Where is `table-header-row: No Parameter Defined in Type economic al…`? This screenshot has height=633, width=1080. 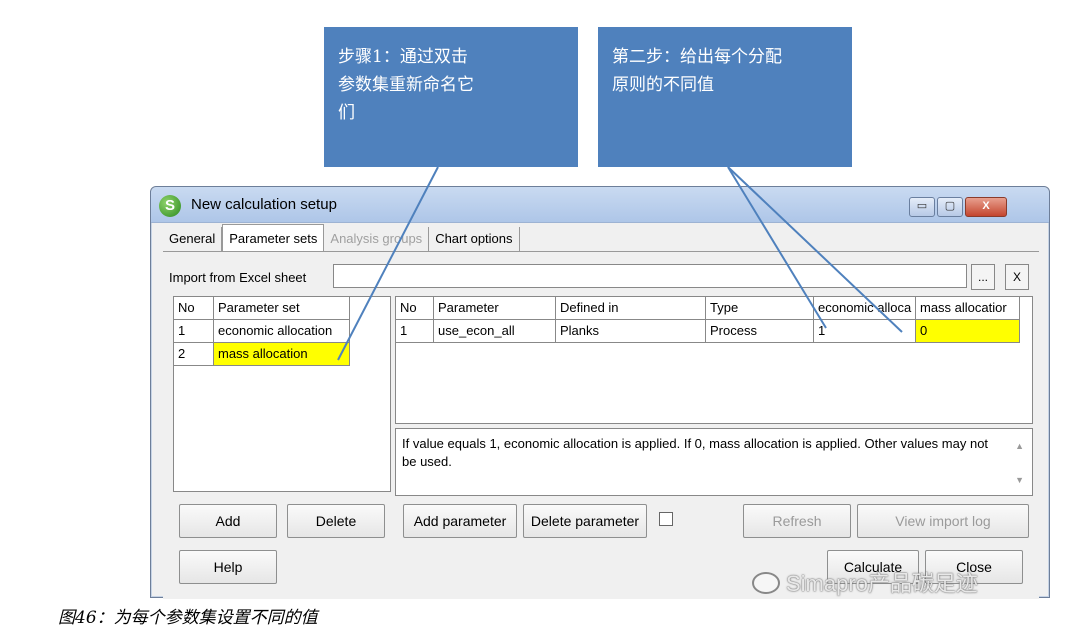 table-header-row: No Parameter Defined in Type economic al… is located at coordinates (708, 308).